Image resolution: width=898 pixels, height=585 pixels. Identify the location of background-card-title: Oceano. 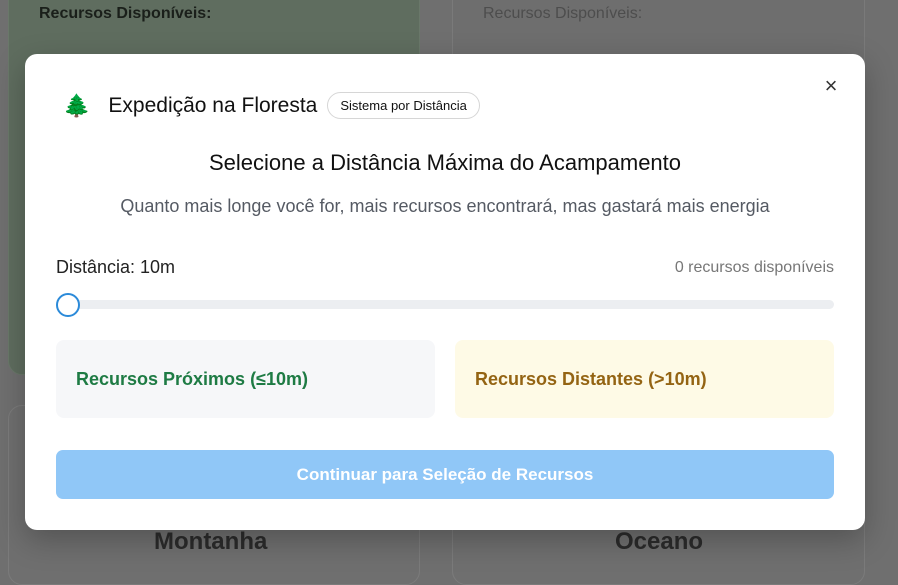
(659, 541).